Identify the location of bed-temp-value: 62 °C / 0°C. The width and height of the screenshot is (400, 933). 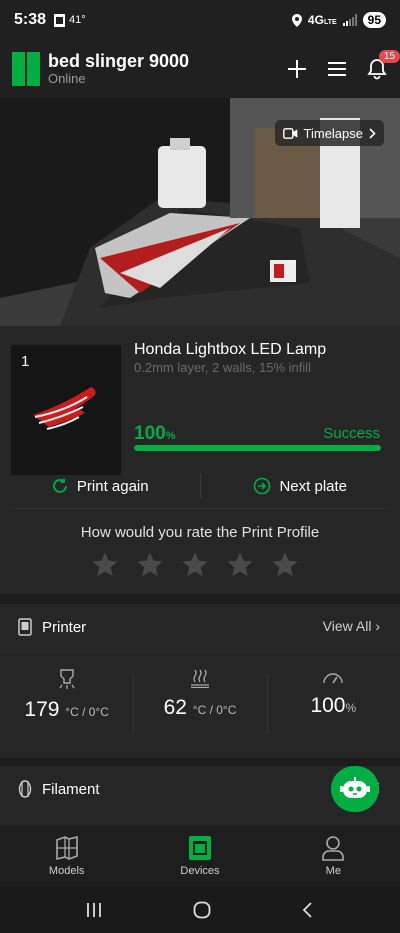
(200, 707).